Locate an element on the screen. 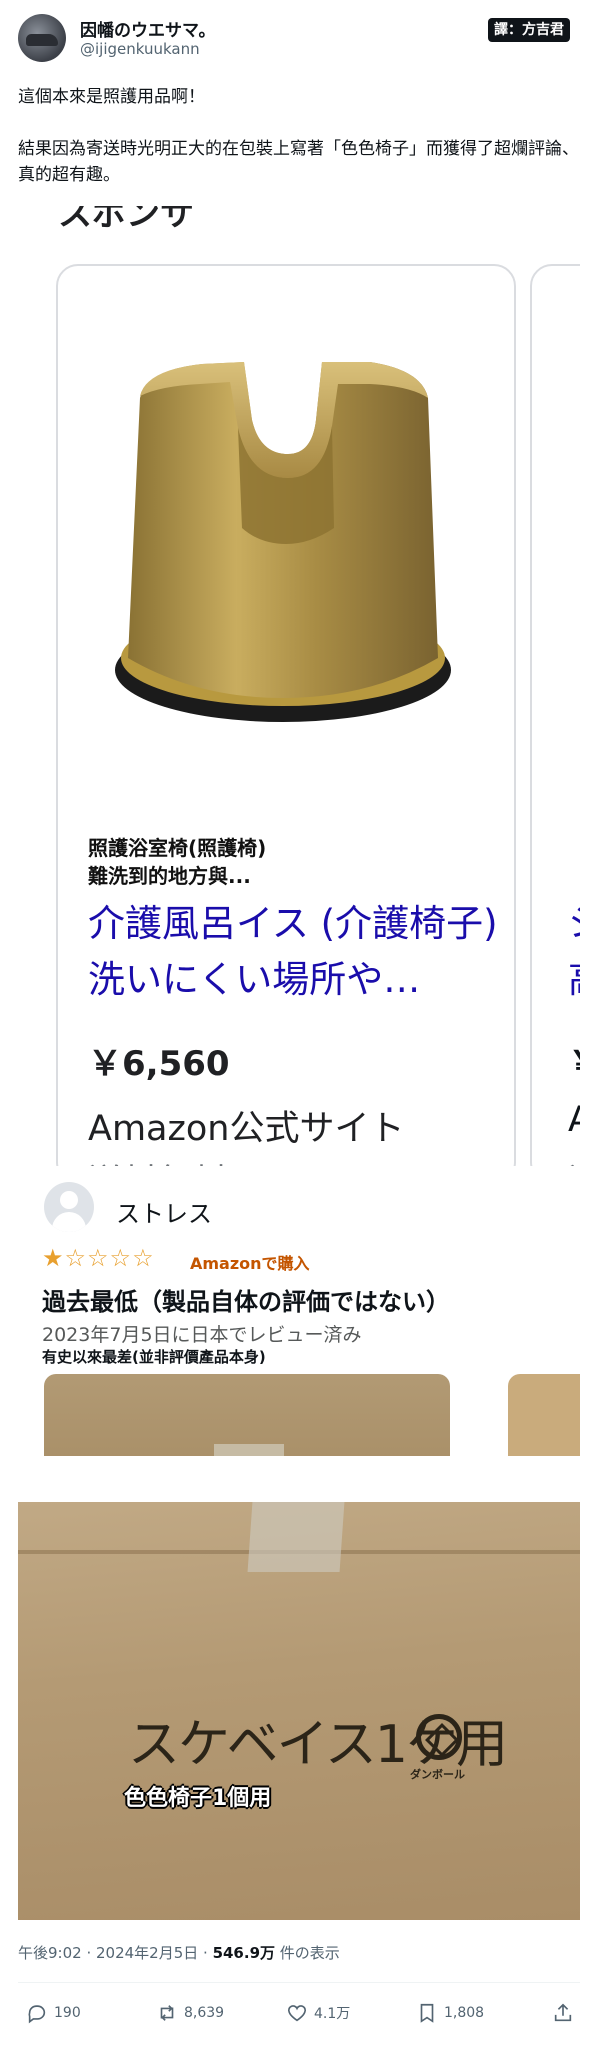 This screenshot has height=2046, width=598. divider is located at coordinates (299, 1982).